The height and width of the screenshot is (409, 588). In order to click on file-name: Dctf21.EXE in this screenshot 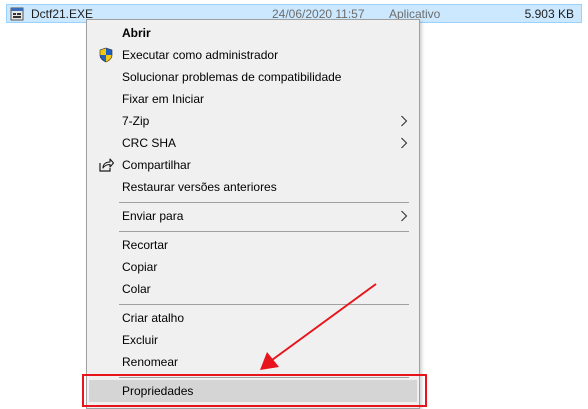, I will do `click(62, 14)`.